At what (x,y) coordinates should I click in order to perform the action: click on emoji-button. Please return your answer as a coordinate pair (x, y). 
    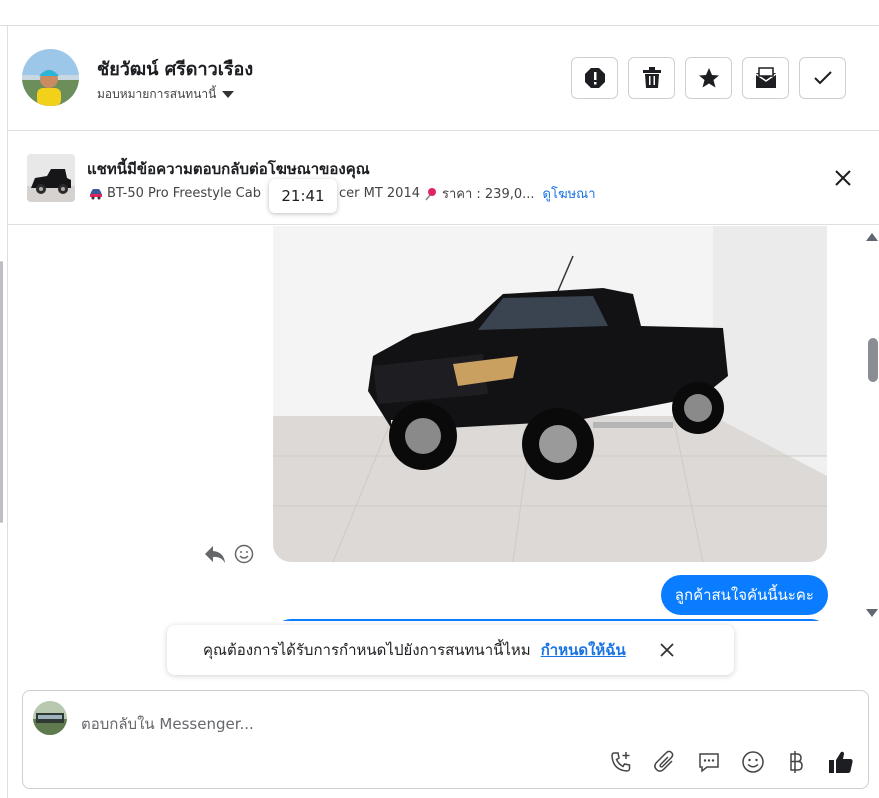
    Looking at the image, I should click on (753, 762).